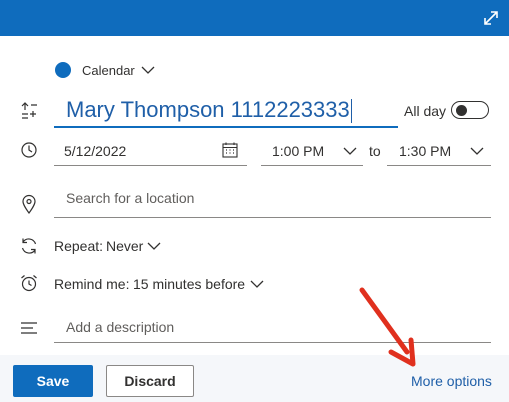 This screenshot has width=509, height=402. What do you see at coordinates (120, 327) in the screenshot?
I see `description-placeholder: Add a description` at bounding box center [120, 327].